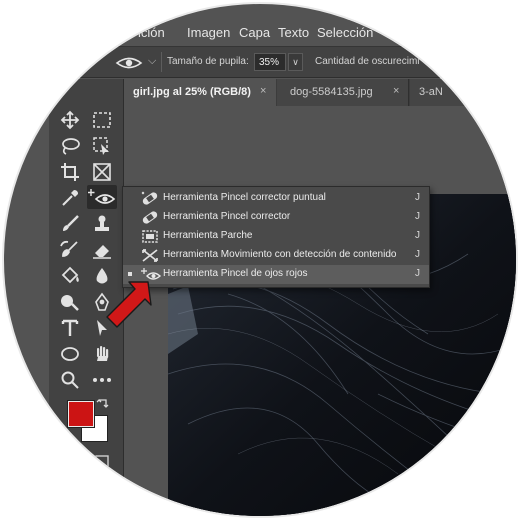 This screenshot has height=520, width=520. What do you see at coordinates (208, 61) in the screenshot?
I see `pupil-size-label: Tamaño de pupila:` at bounding box center [208, 61].